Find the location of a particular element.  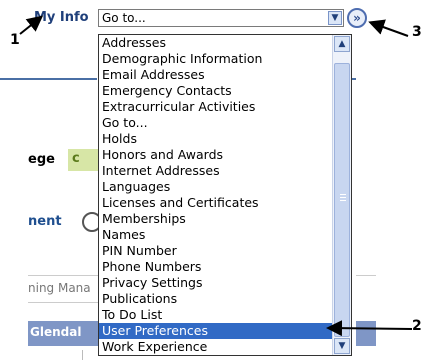

callout-1: 1 is located at coordinates (15, 40).